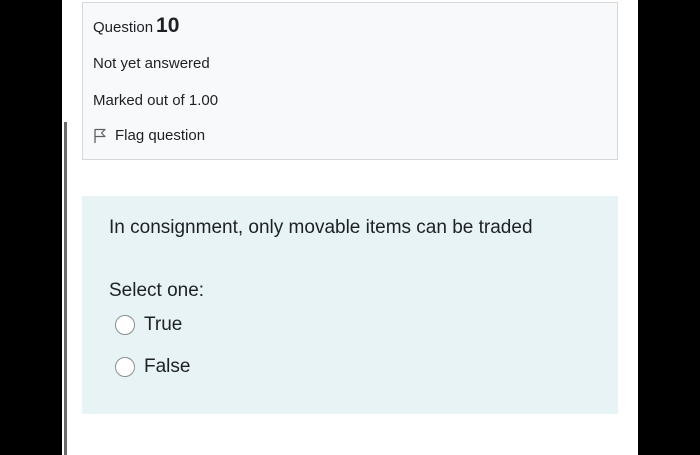  I want to click on question-number-heading: Question 10, so click(136, 26).